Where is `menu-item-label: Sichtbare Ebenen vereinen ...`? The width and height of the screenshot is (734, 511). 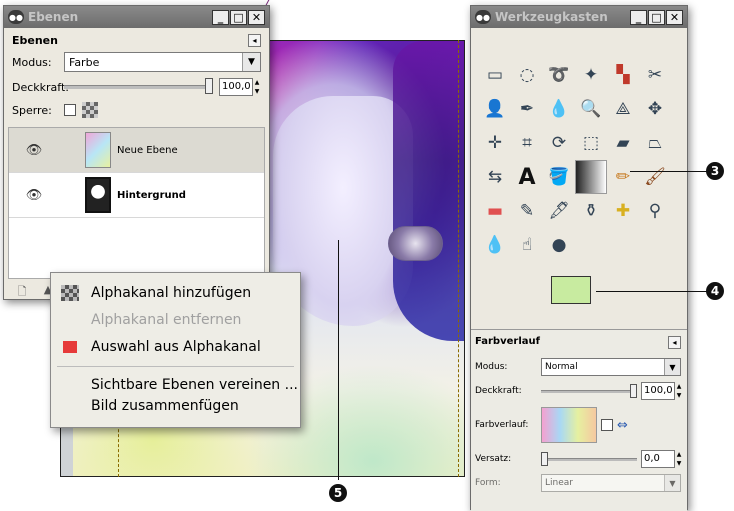 menu-item-label: Sichtbare Ebenen vereinen ... is located at coordinates (194, 384).